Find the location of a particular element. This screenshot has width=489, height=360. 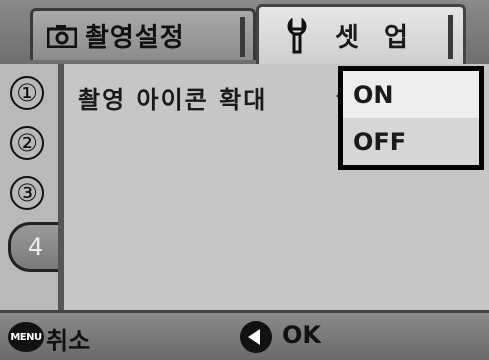

setting-label: 촬영 아이콘 확대 is located at coordinates (173, 99).